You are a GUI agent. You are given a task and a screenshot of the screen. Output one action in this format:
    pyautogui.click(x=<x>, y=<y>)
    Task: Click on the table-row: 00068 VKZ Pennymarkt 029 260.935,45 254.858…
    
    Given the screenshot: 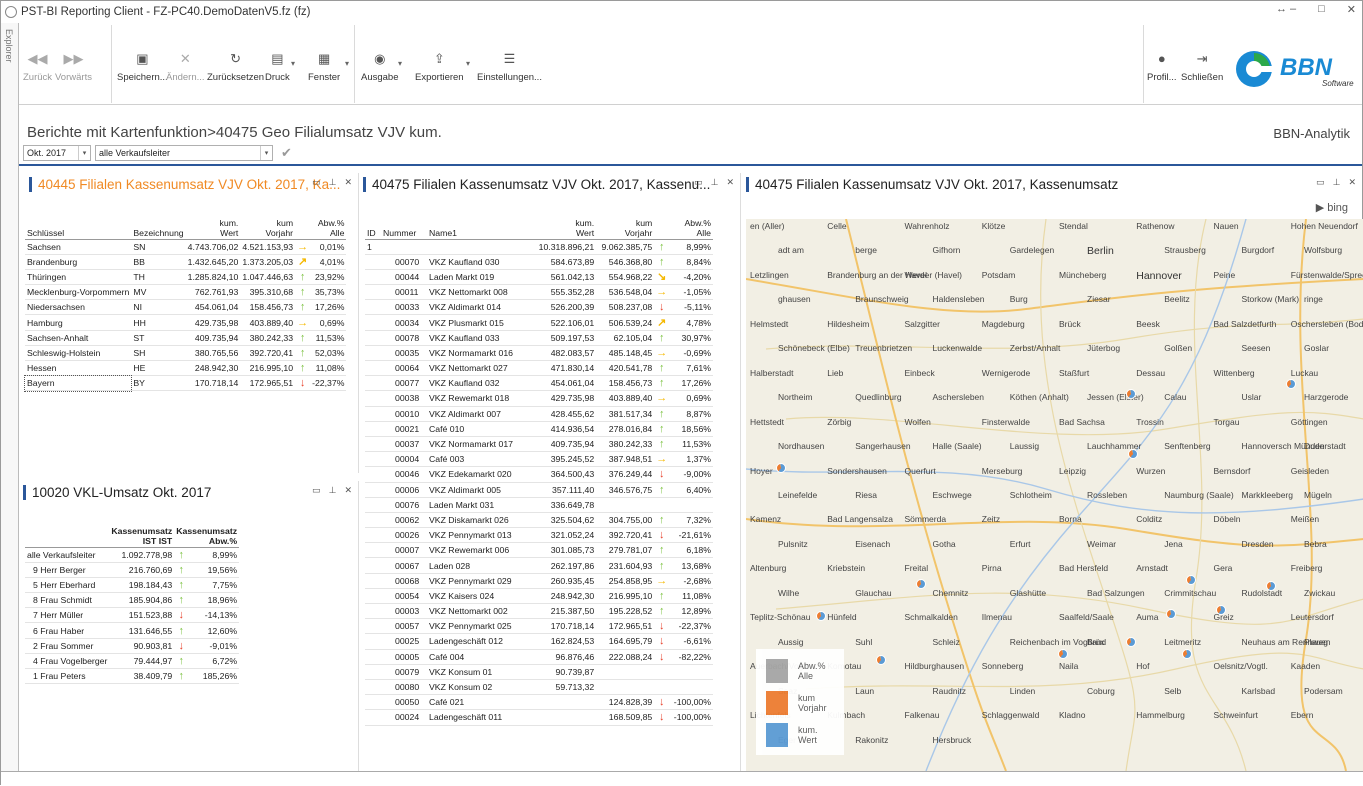 What is the action you would take?
    pyautogui.click(x=539, y=581)
    